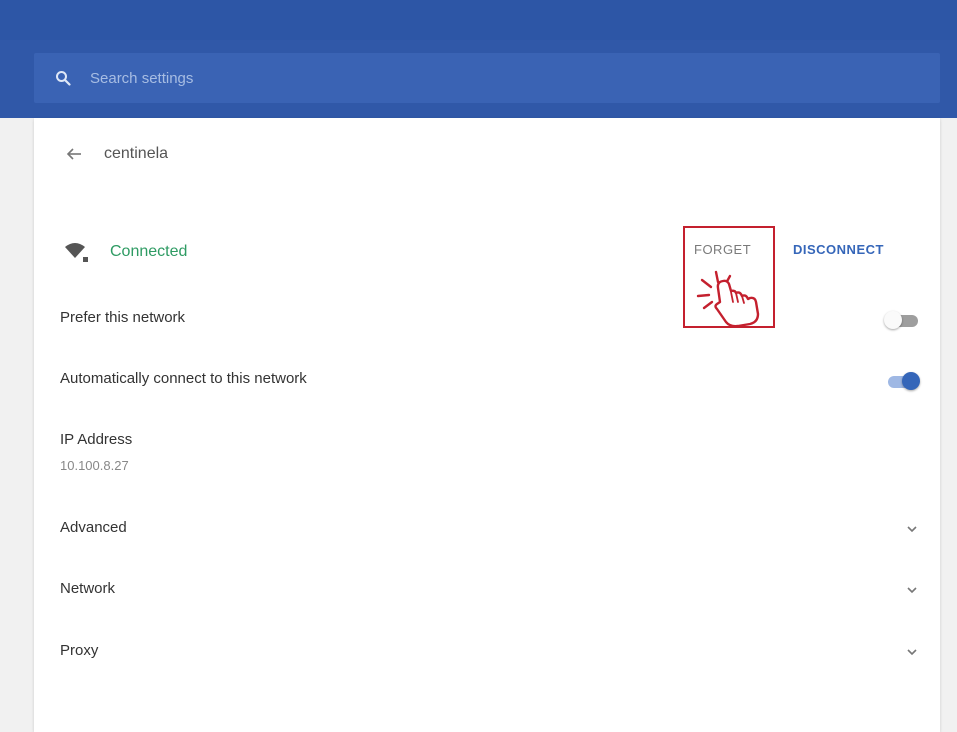 The height and width of the screenshot is (732, 957). What do you see at coordinates (63, 78) in the screenshot?
I see `search-icon` at bounding box center [63, 78].